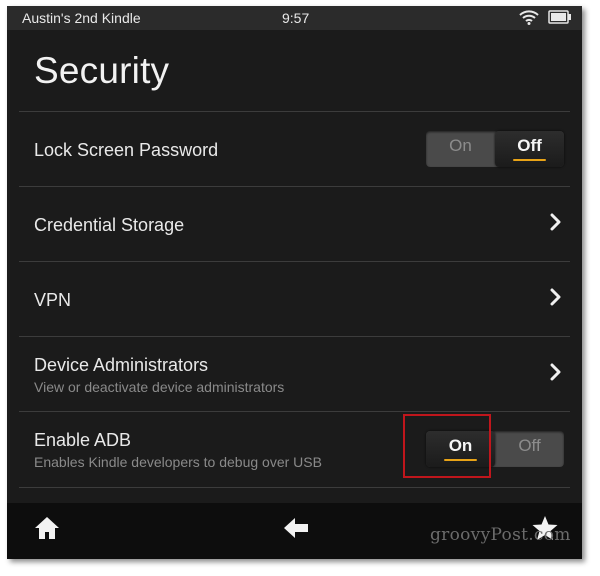 The width and height of the screenshot is (600, 576). I want to click on back-arrow-icon, so click(296, 530).